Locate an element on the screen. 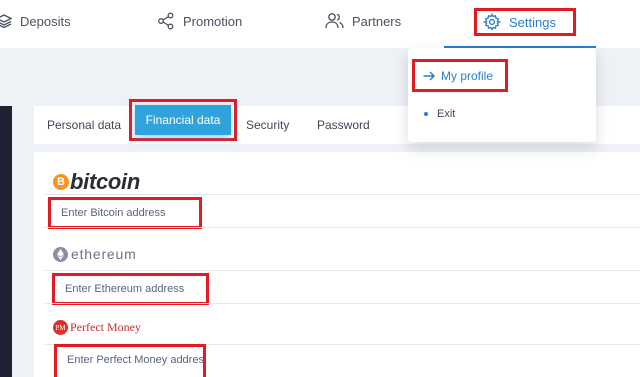 The height and width of the screenshot is (377, 640). bitcoin-wordmark: bitcoin is located at coordinates (105, 181).